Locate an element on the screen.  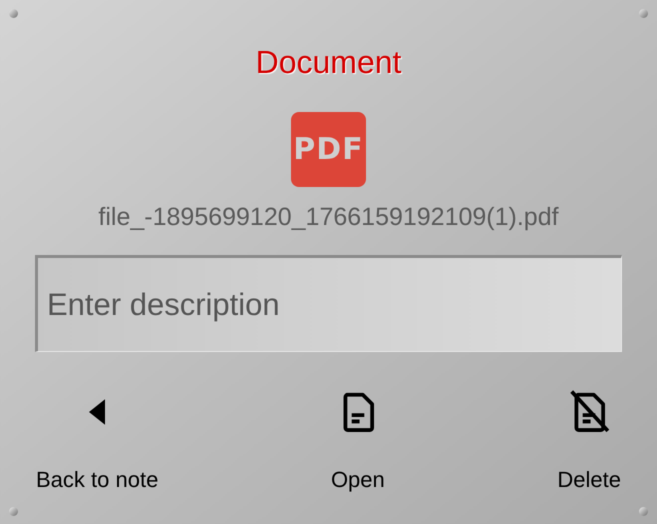
action-button: Open is located at coordinates (357, 442).